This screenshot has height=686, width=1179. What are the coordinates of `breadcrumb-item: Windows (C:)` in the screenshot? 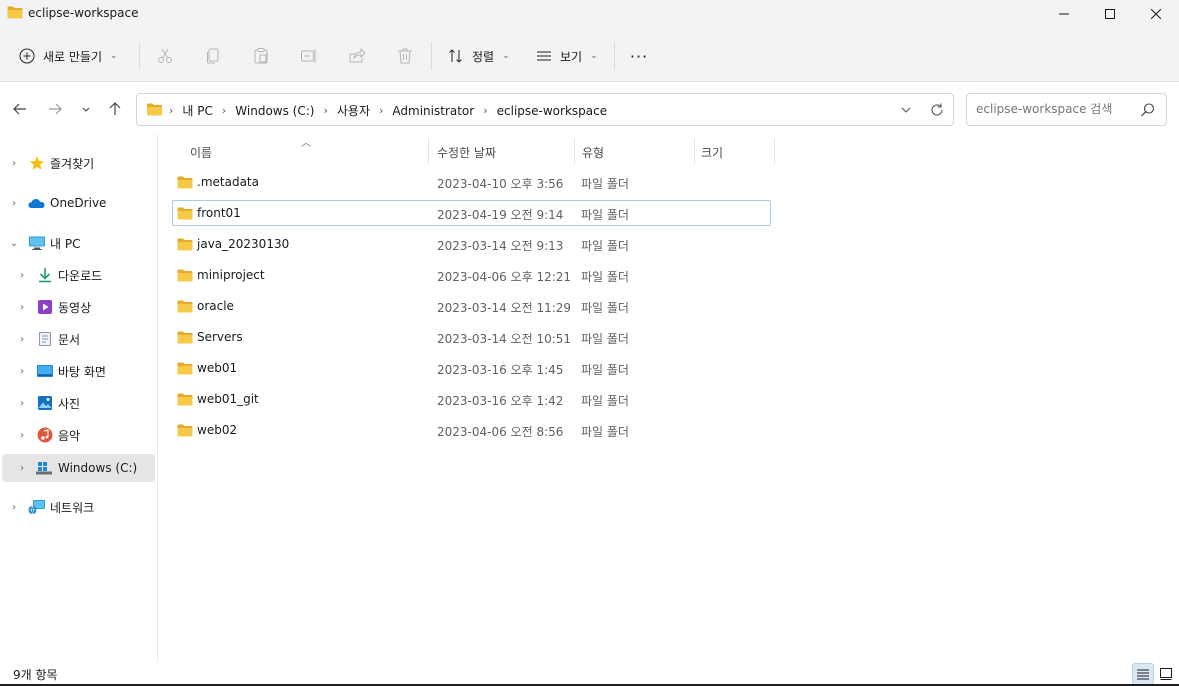 It's located at (274, 111).